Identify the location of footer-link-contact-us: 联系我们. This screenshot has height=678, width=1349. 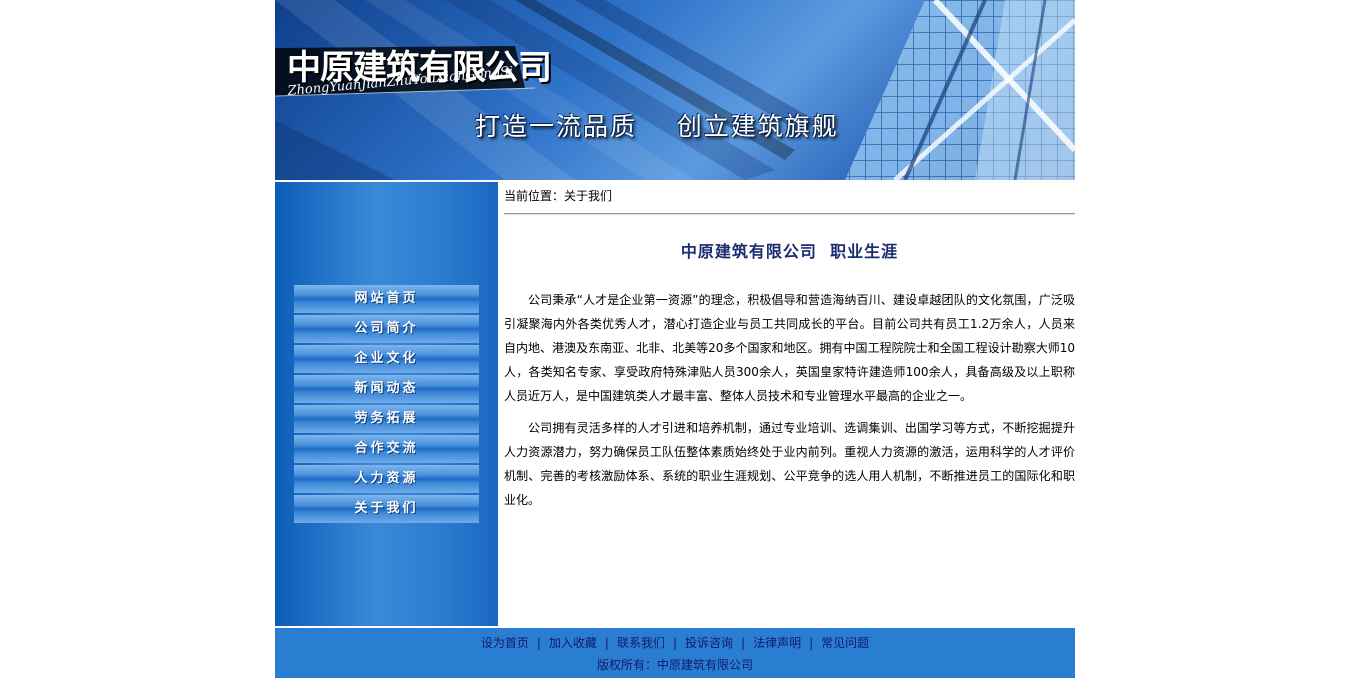
(641, 643).